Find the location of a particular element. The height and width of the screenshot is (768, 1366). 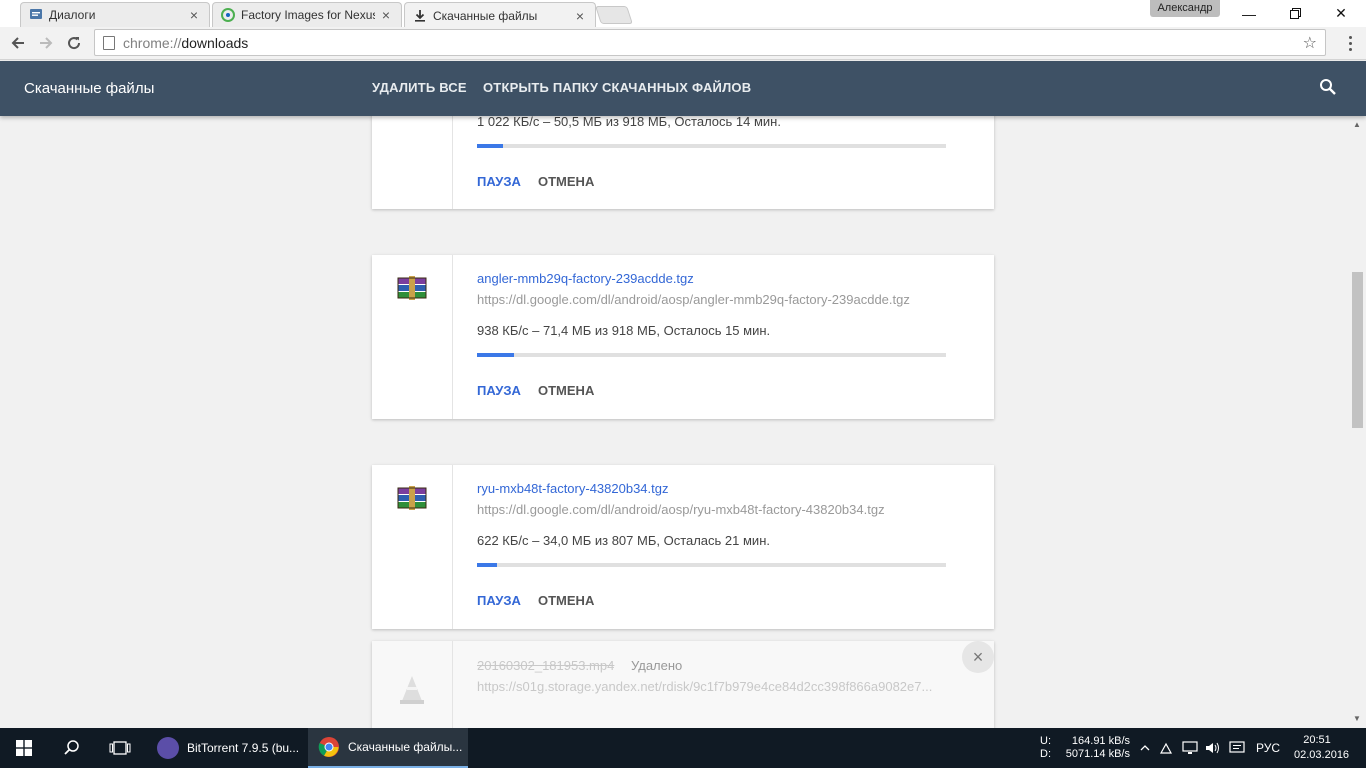

tab-label: Скачанные файлы is located at coordinates (485, 15).